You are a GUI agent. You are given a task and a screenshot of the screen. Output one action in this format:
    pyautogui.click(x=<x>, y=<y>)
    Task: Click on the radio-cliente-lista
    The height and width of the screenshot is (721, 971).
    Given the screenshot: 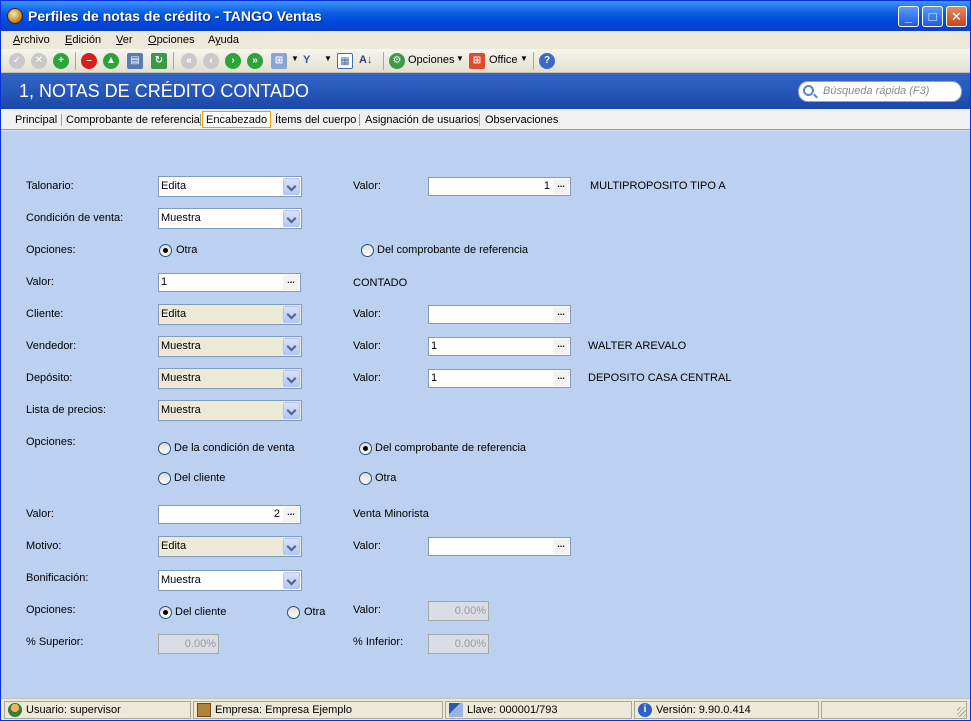 What is the action you would take?
    pyautogui.click(x=164, y=478)
    